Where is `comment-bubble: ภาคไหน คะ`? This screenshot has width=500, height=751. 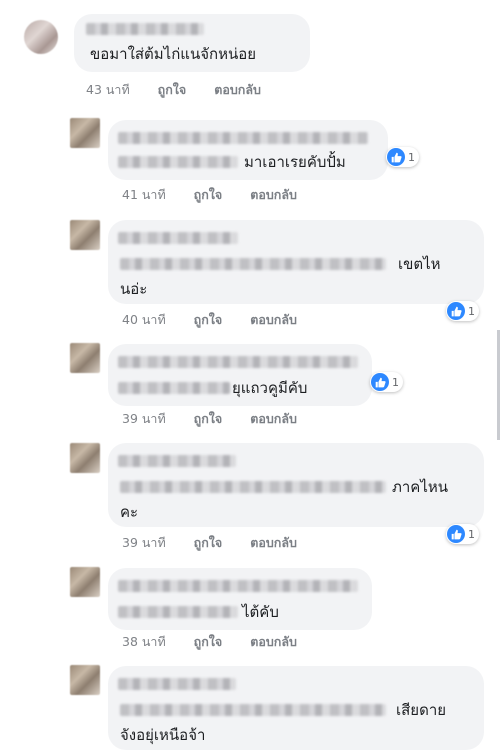 comment-bubble: ภาคไหน คะ is located at coordinates (296, 485).